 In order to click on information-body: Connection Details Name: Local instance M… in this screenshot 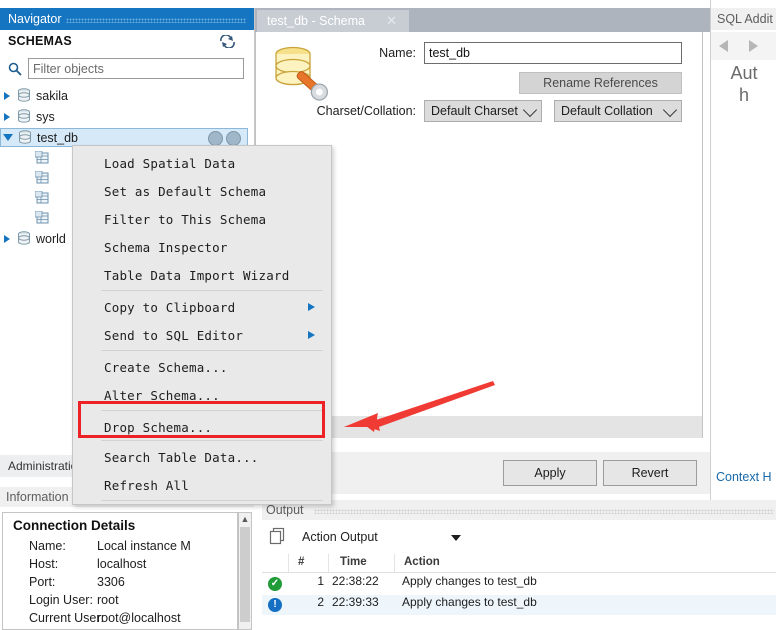, I will do `click(120, 571)`.